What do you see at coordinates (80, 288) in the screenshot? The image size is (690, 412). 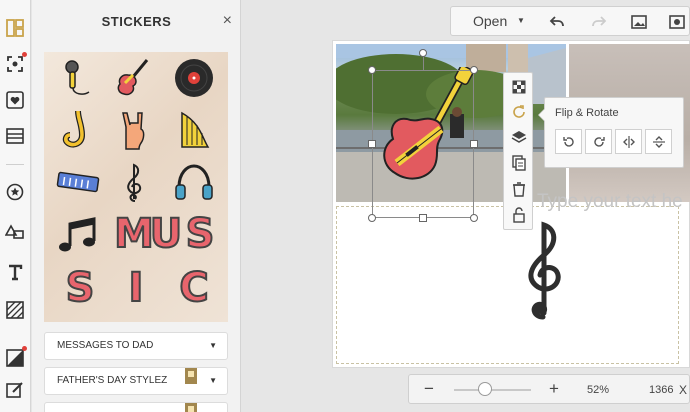 I see `sticker-letter-s2: S` at bounding box center [80, 288].